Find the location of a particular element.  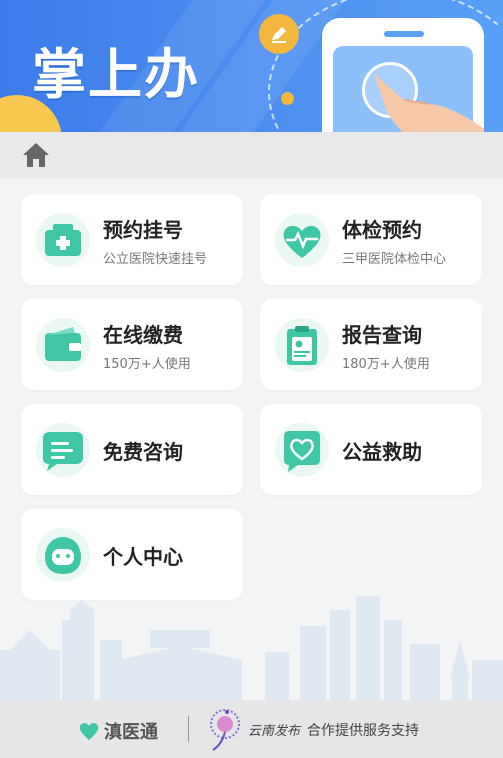

service-subtitle: 公立医院快速挂号 is located at coordinates (155, 259).